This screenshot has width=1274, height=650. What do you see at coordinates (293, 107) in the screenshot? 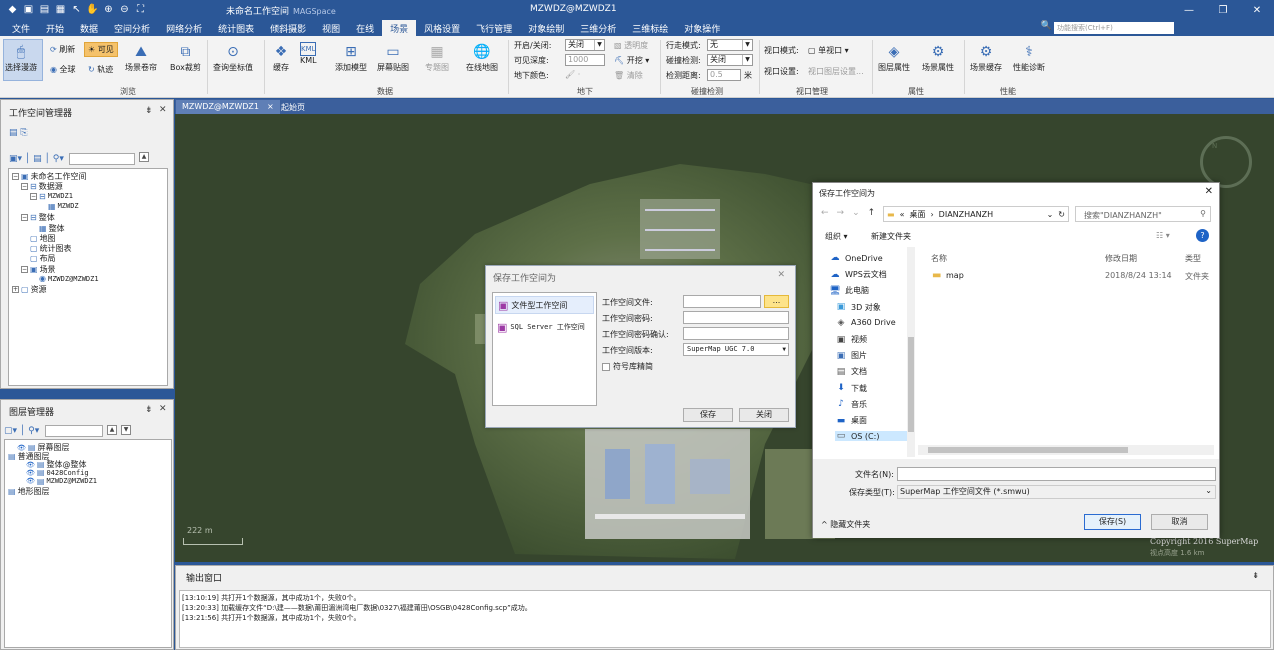
I see `tab-start-page: 起始页` at bounding box center [293, 107].